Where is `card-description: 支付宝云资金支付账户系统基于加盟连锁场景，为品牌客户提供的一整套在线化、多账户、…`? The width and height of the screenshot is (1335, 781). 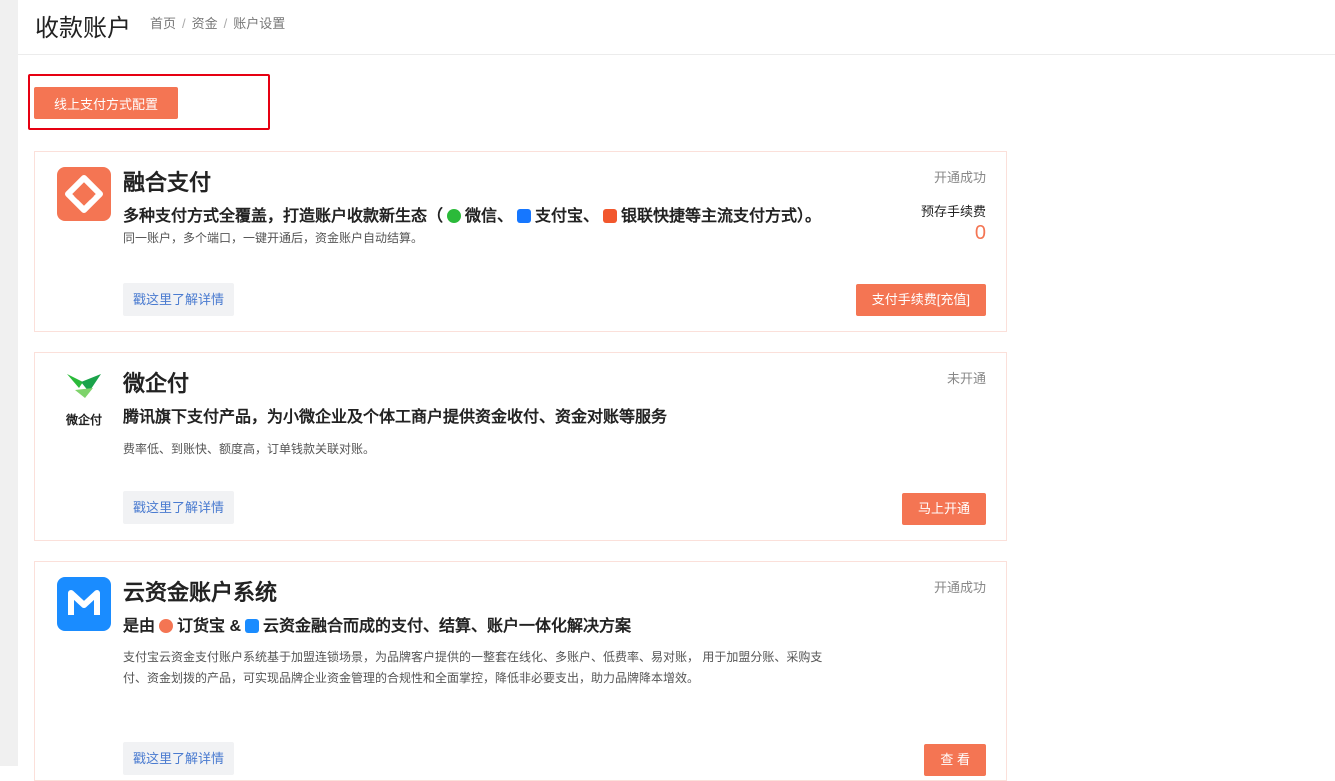
card-description: 支付宝云资金支付账户系统基于加盟连锁场景，为品牌客户提供的一整套在线化、多账户、… is located at coordinates (473, 667).